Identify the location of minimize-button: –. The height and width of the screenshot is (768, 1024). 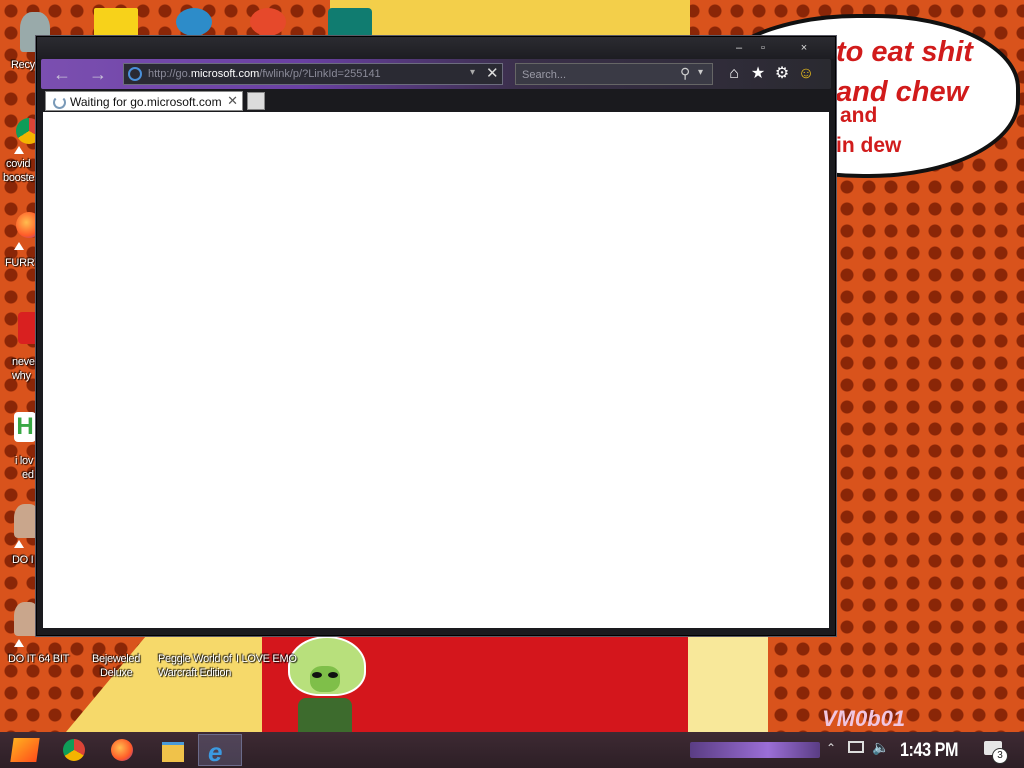
(739, 48).